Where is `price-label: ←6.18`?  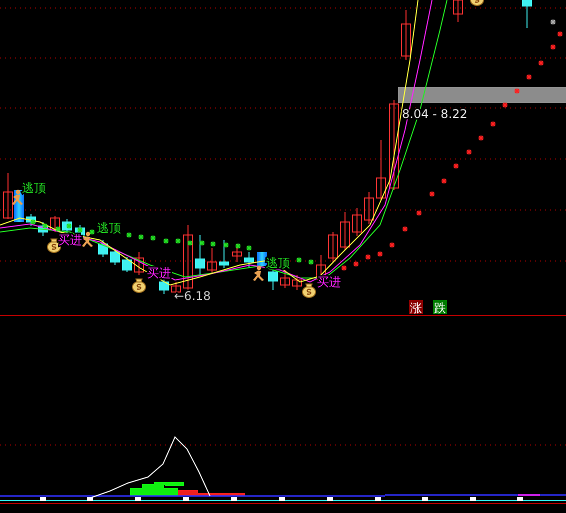
price-label: ←6.18 is located at coordinates (192, 296).